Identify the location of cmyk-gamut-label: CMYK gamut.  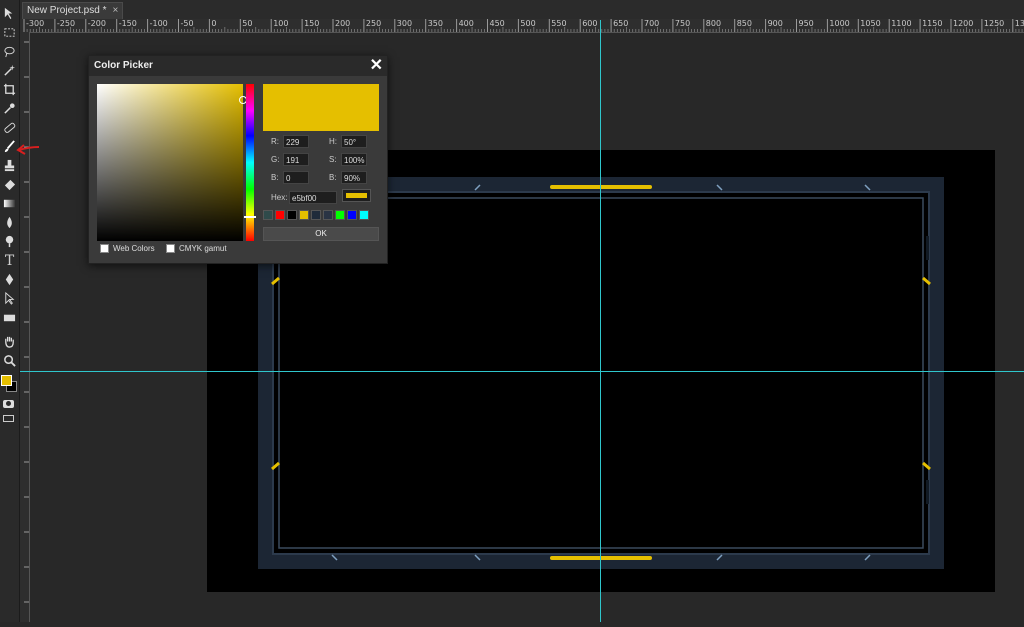
(203, 248).